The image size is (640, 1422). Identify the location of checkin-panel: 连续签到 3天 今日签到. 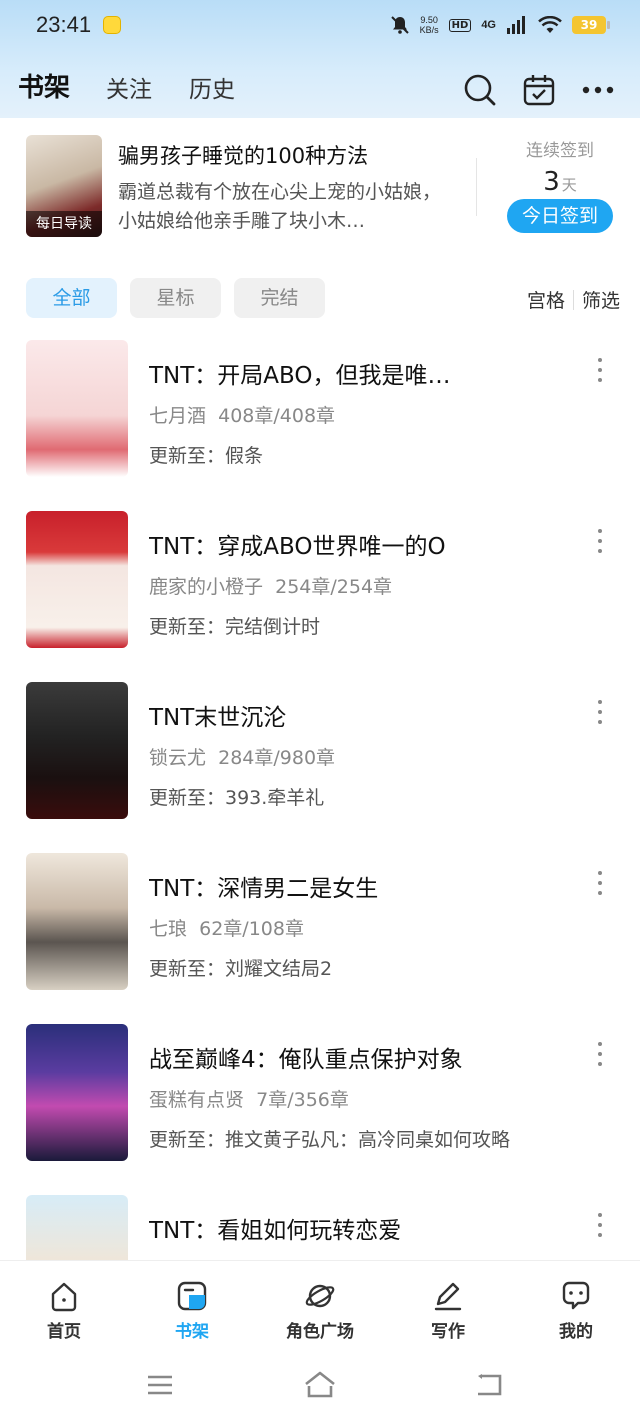
(560, 184).